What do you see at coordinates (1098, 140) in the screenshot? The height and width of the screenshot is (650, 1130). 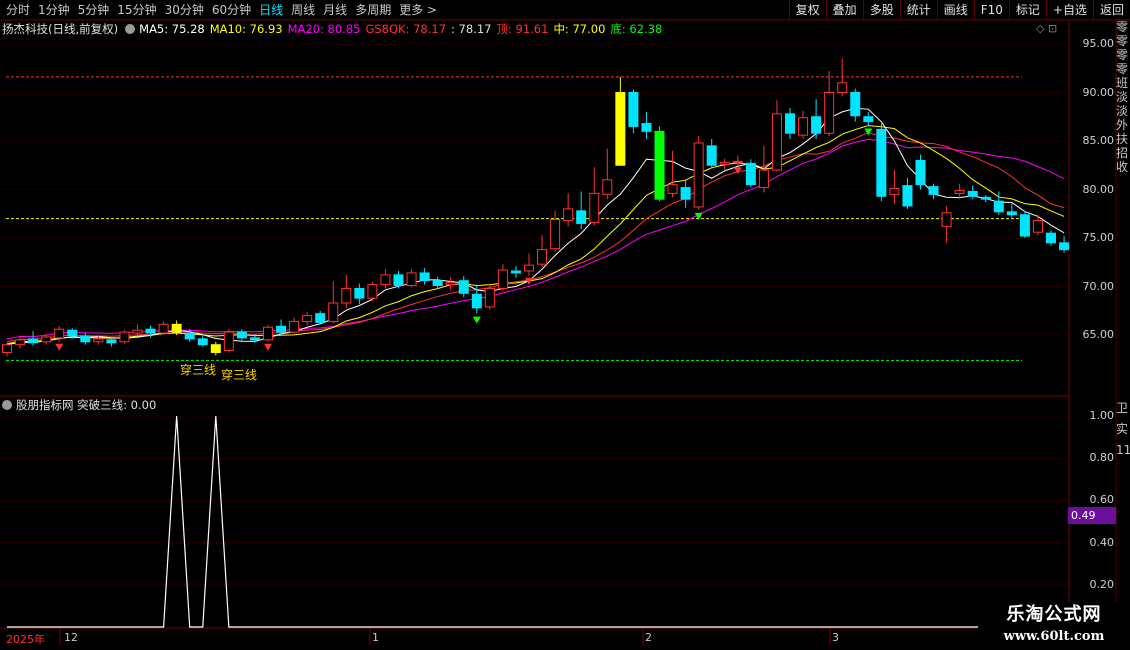 I see `price-axis-label: 85.00` at bounding box center [1098, 140].